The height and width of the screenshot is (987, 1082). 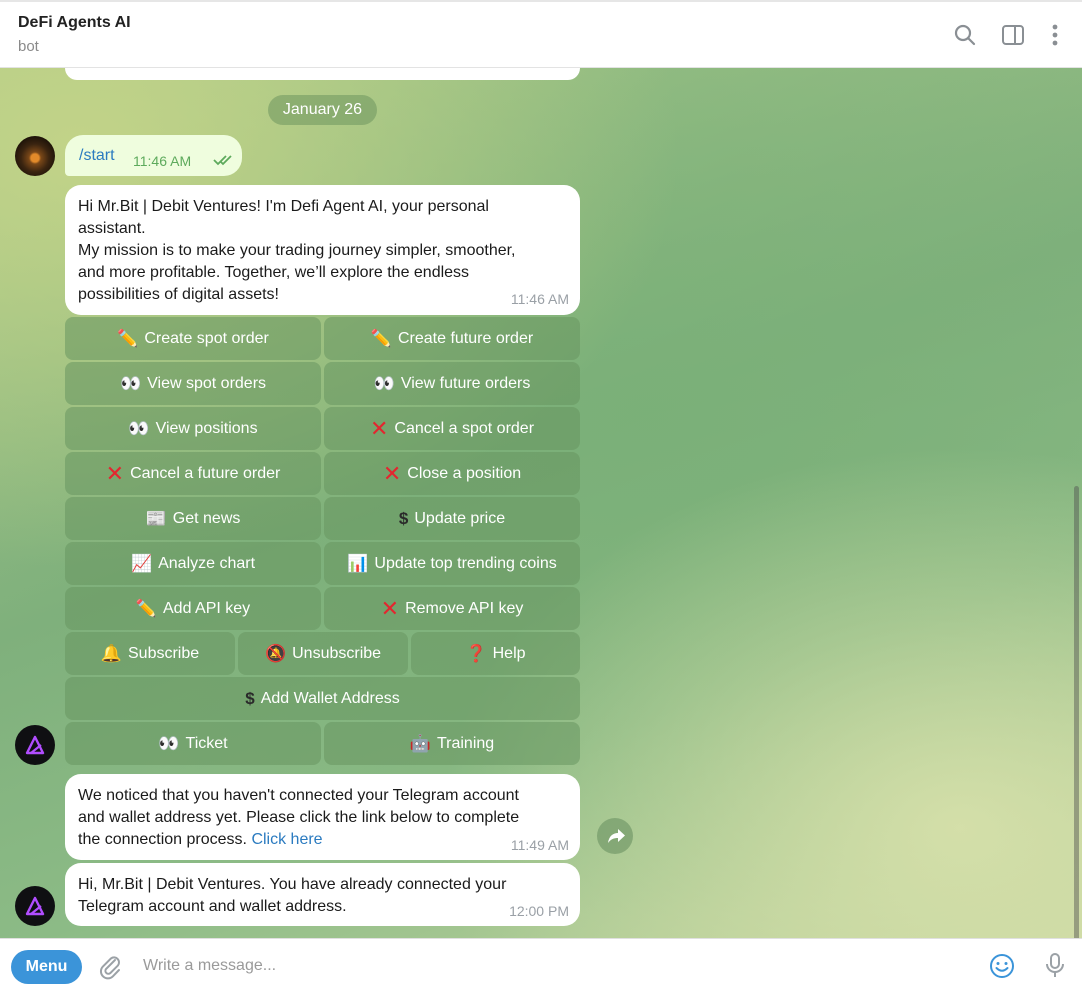 What do you see at coordinates (358, 563) in the screenshot?
I see `bar-chart-icon: 📊` at bounding box center [358, 563].